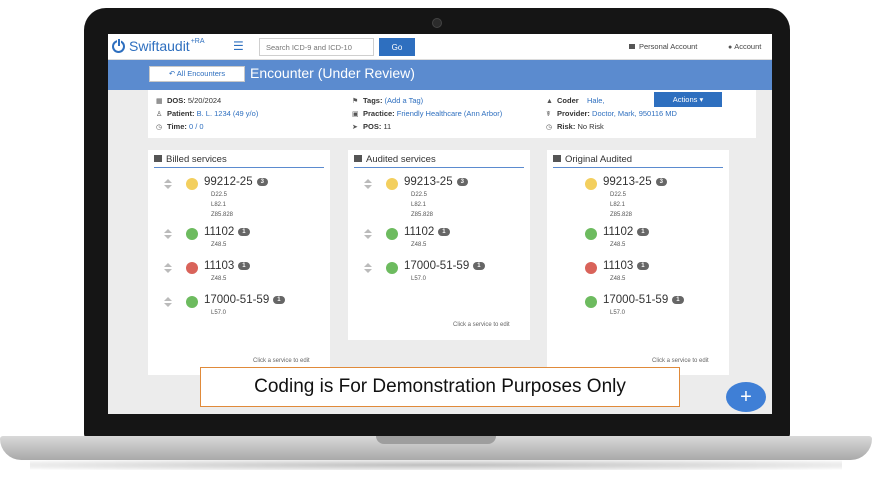 This screenshot has height=480, width=872. What do you see at coordinates (355, 127) in the screenshot?
I see `location-arrow-icon: ➤` at bounding box center [355, 127].